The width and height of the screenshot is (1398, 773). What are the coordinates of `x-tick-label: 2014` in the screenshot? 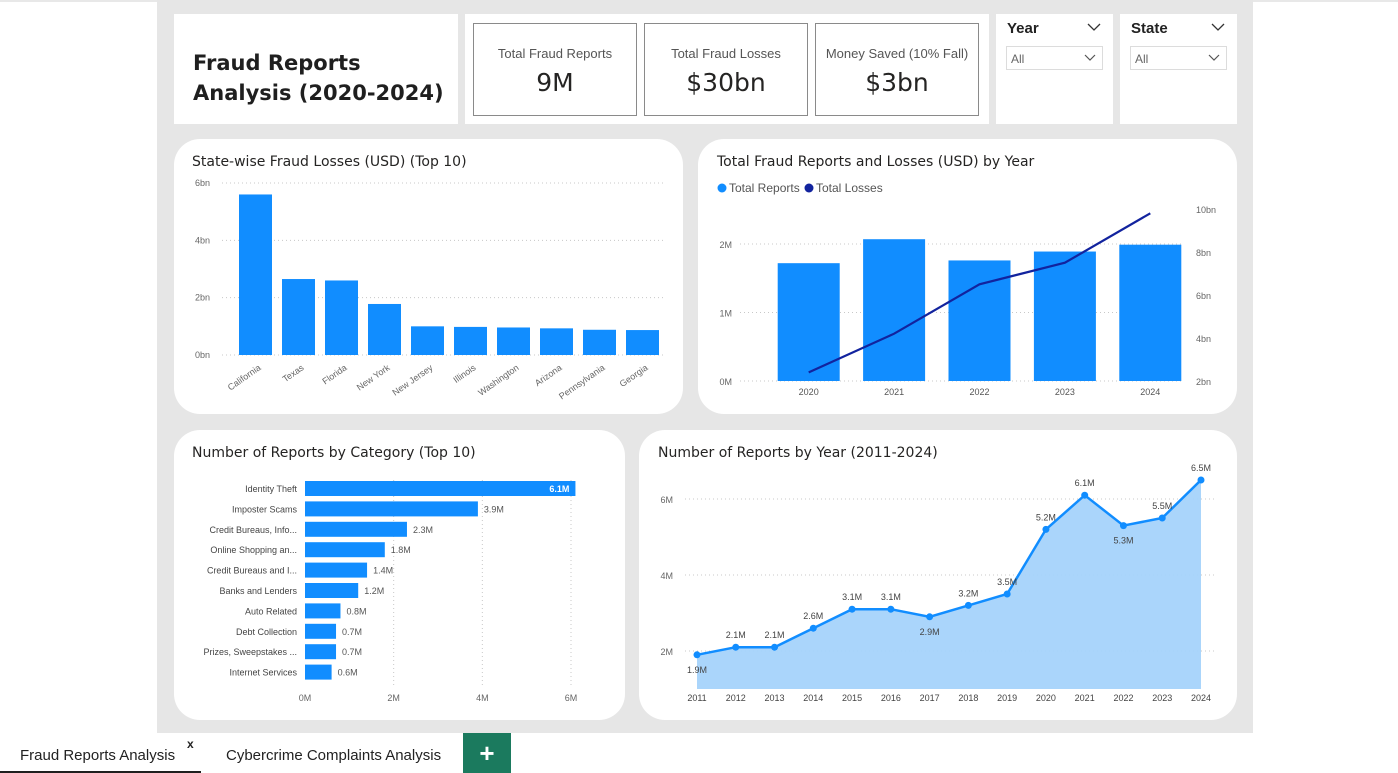 It's located at (813, 698).